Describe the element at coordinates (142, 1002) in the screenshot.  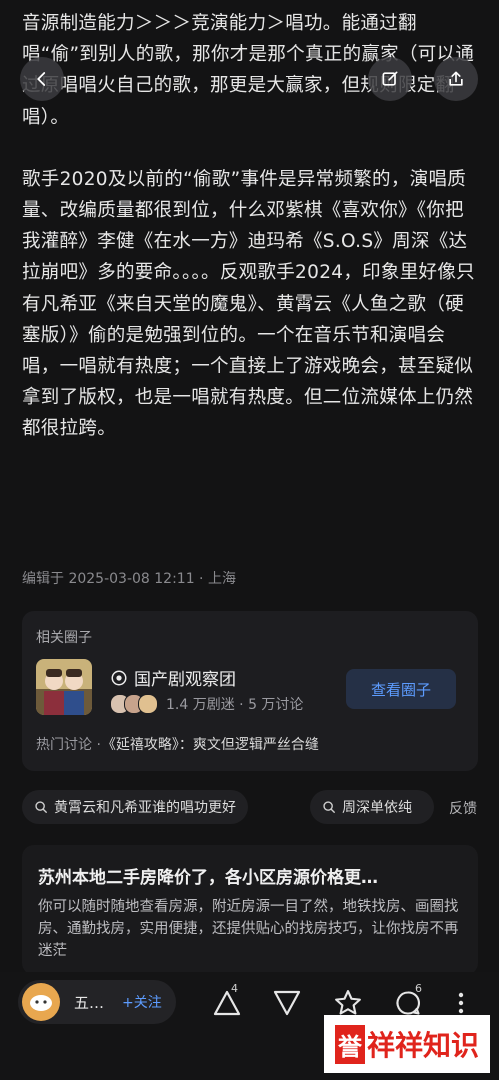
I see `follow-button: +关注` at that location.